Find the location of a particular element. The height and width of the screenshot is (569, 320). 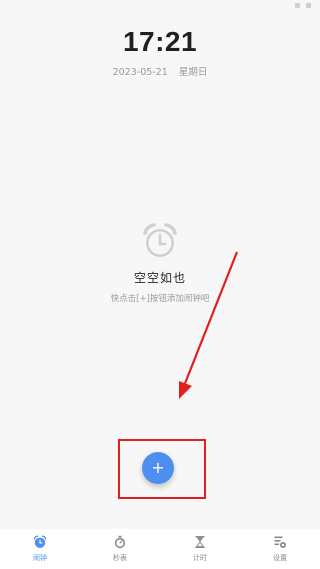

clock-date: 2023-05-21 is located at coordinates (140, 72).